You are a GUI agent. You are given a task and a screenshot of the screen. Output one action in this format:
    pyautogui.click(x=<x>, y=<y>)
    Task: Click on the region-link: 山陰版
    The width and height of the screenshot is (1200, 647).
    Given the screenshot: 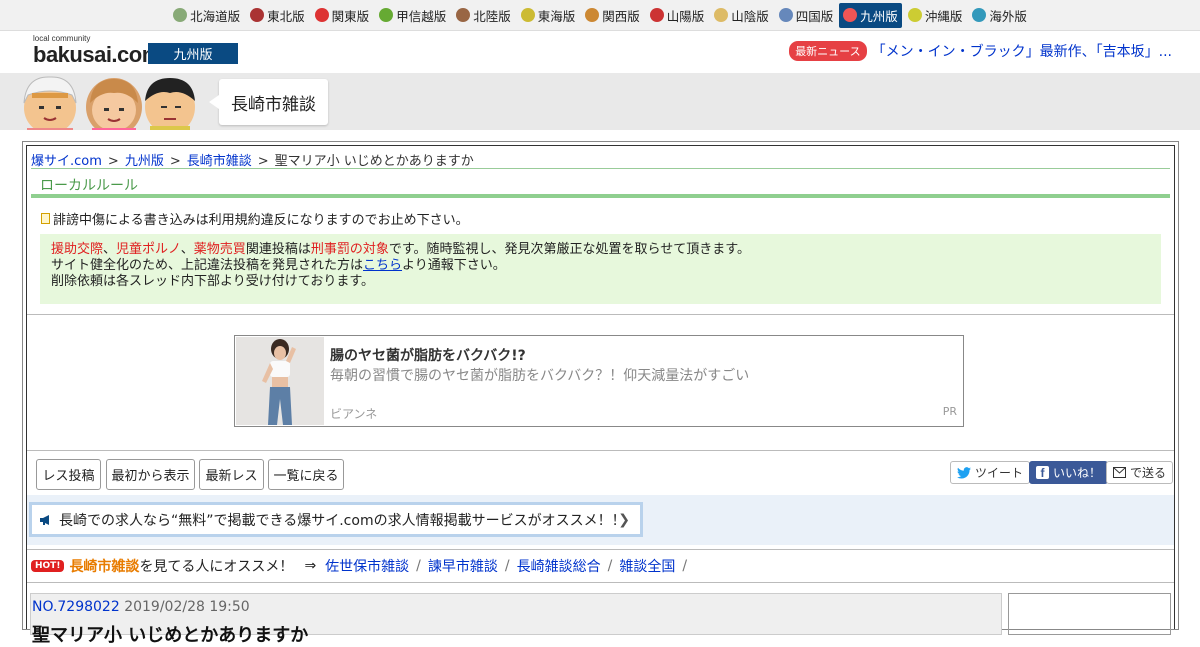 What is the action you would take?
    pyautogui.click(x=741, y=15)
    